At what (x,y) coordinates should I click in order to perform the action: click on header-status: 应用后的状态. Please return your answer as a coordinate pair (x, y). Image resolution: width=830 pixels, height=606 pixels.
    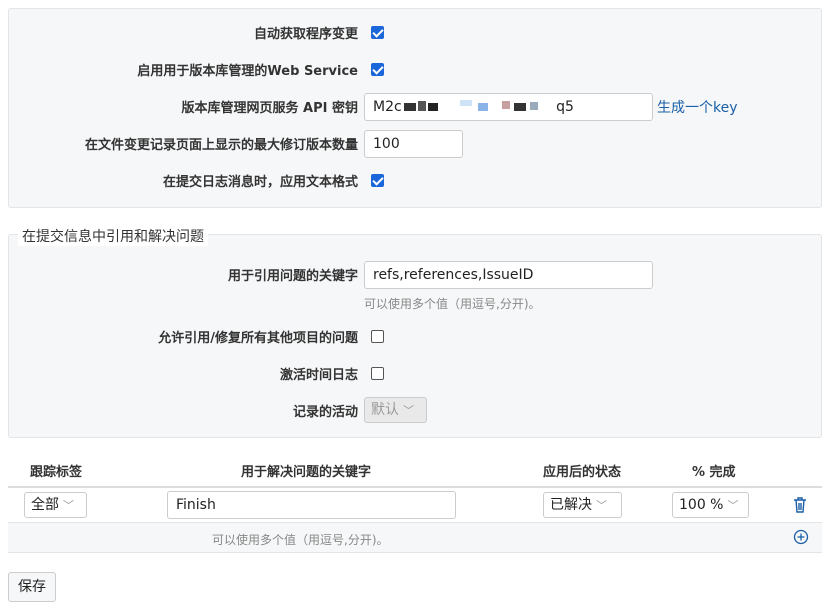
    Looking at the image, I should click on (582, 472).